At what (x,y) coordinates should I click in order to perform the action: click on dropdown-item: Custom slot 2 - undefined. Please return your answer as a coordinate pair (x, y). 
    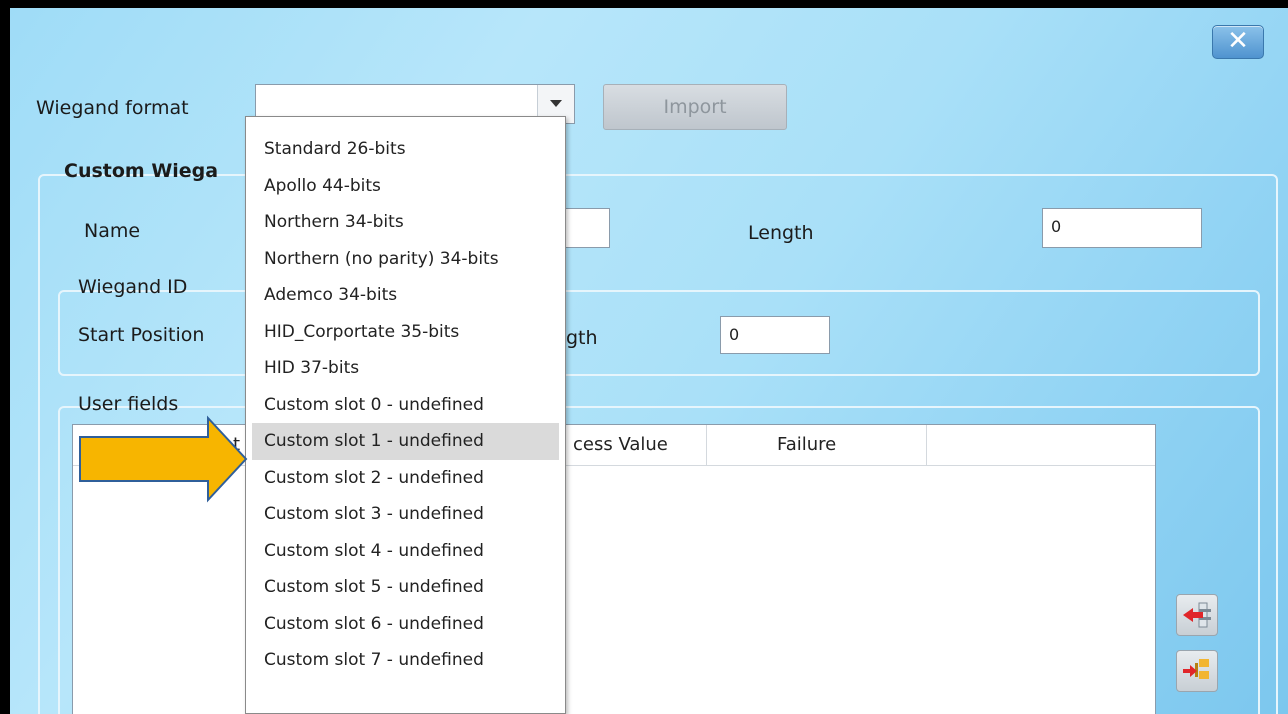
    Looking at the image, I should click on (405, 478).